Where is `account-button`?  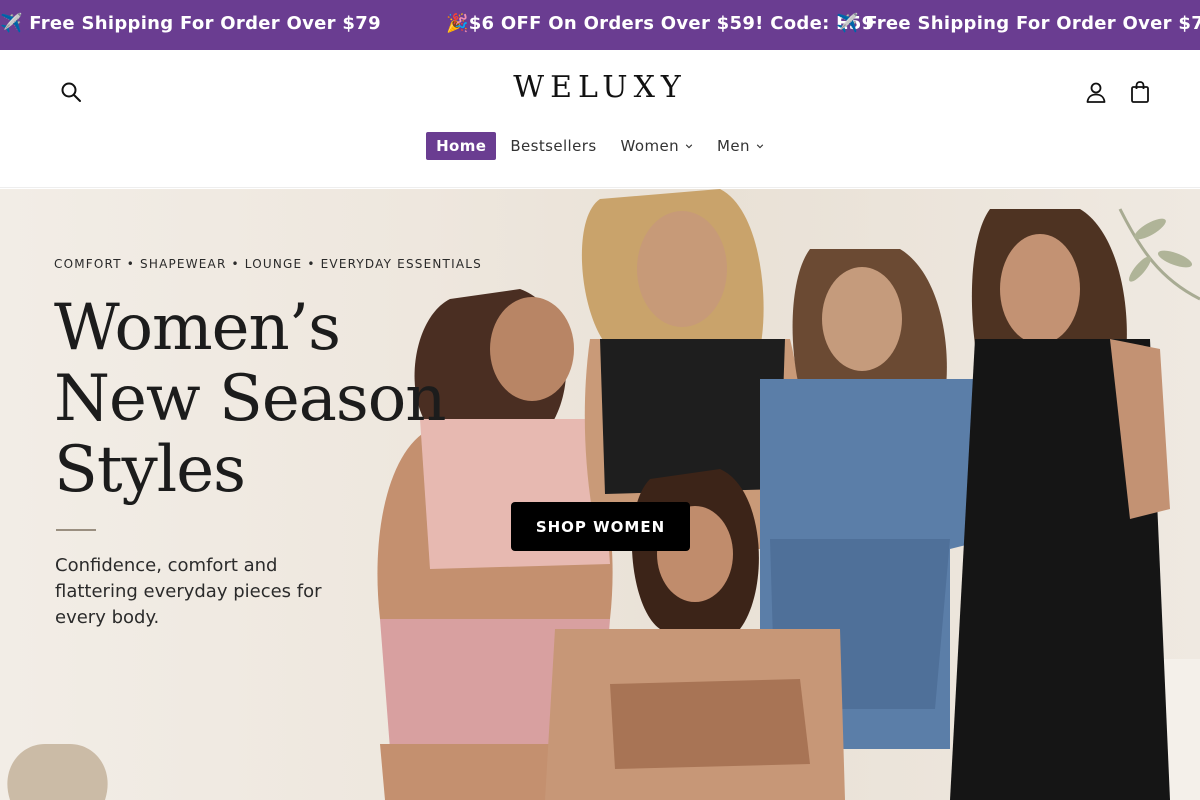 account-button is located at coordinates (1096, 92).